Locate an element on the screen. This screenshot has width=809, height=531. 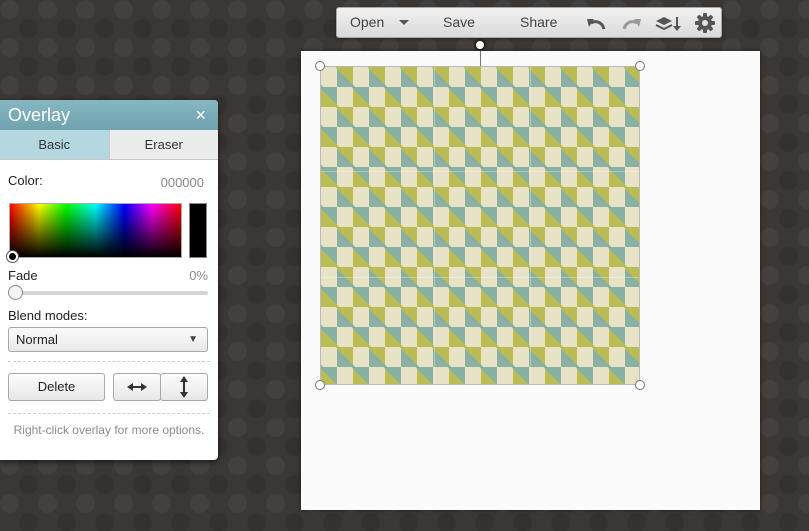
rotate-handle-stem is located at coordinates (480, 58).